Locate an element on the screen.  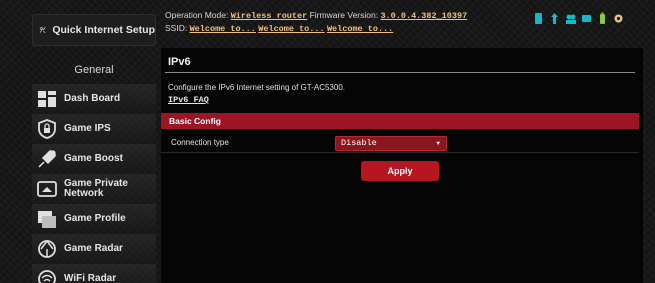
basic-config-header: Basic Config is located at coordinates (400, 121).